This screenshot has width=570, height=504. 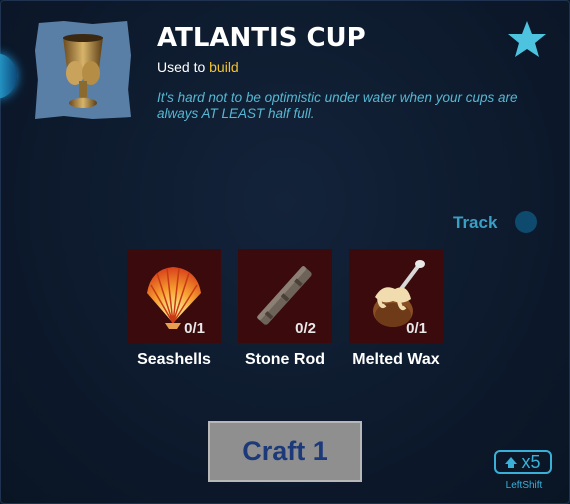 I want to click on melted-wax-icon, so click(x=399, y=293).